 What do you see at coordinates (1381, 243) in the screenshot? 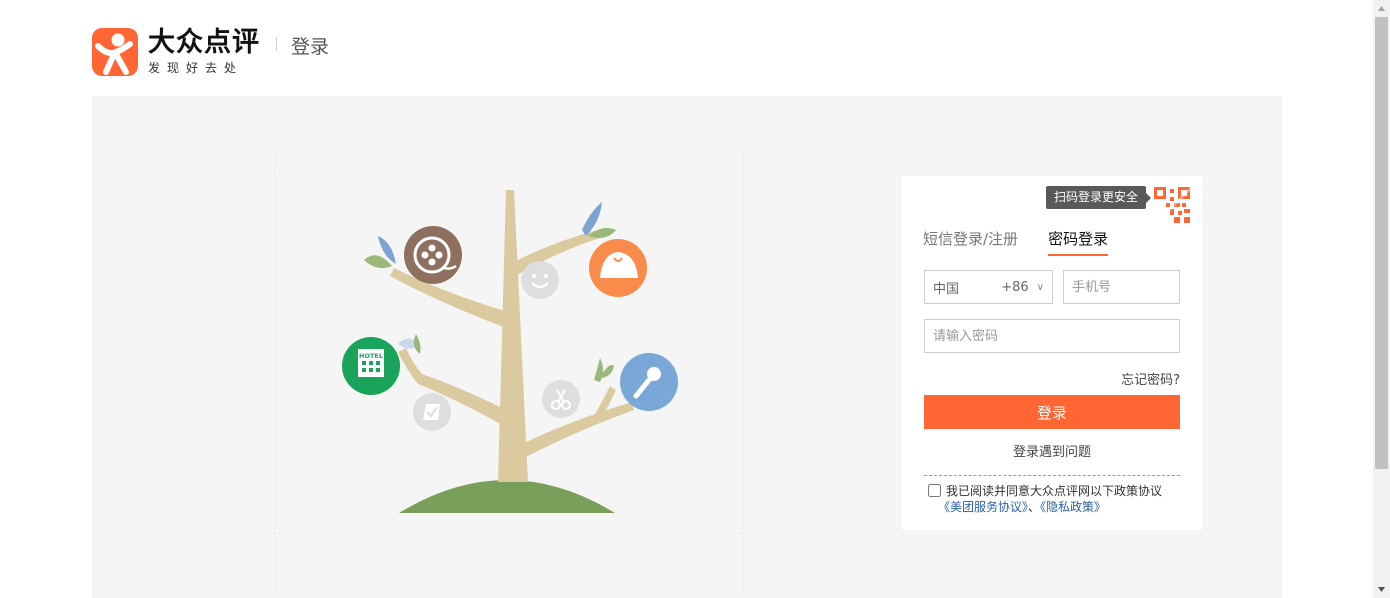
I see `scroll-thumb` at bounding box center [1381, 243].